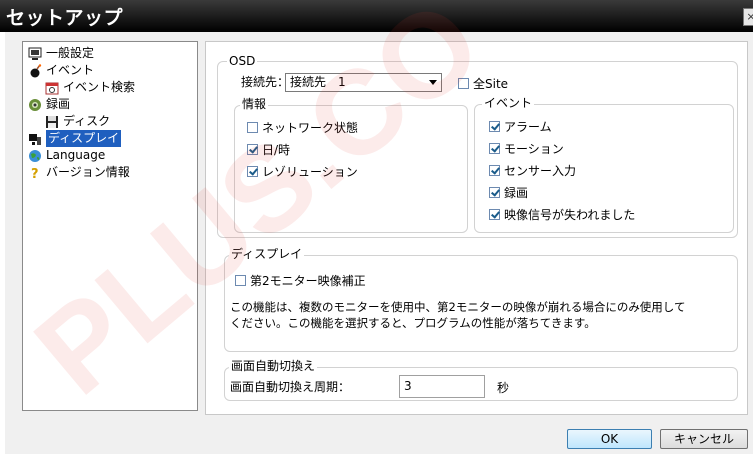 The width and height of the screenshot is (753, 454). I want to click on tree-item-version: ? バージョン情報, so click(79, 173).